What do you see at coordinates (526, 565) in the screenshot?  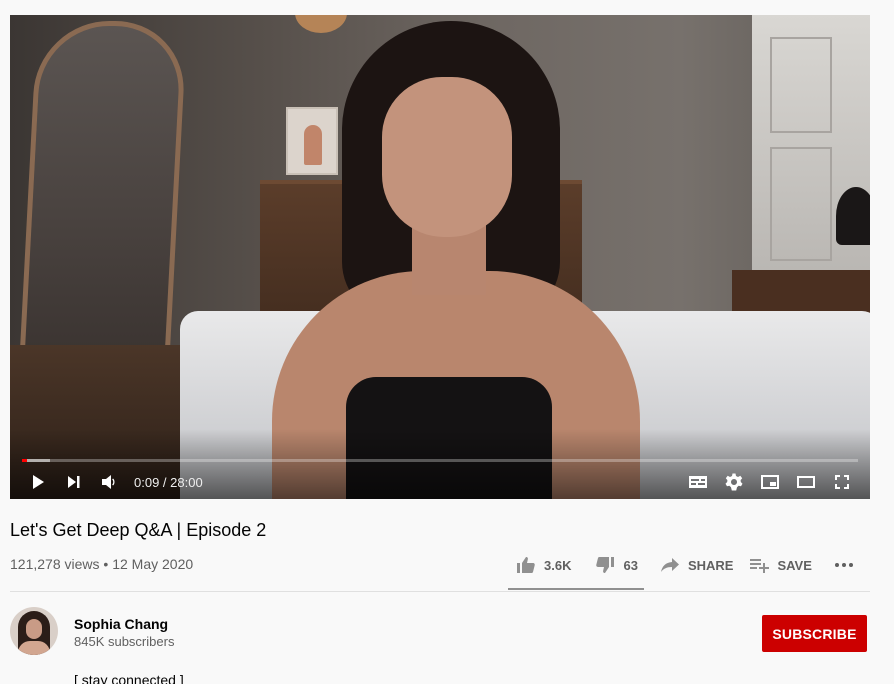 I see `thumbs-up-icon` at bounding box center [526, 565].